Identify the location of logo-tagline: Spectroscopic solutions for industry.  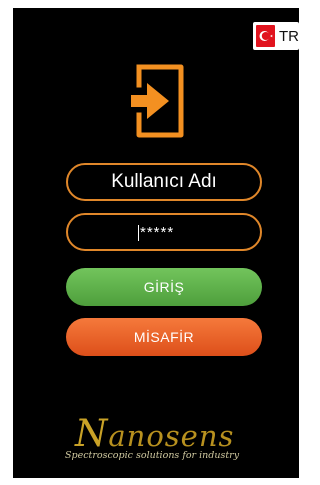
(152, 455).